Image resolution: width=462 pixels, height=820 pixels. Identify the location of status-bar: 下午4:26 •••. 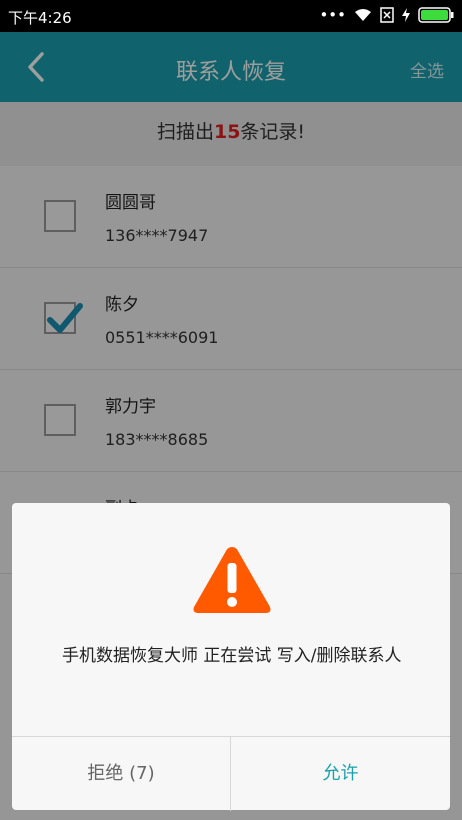
(231, 16).